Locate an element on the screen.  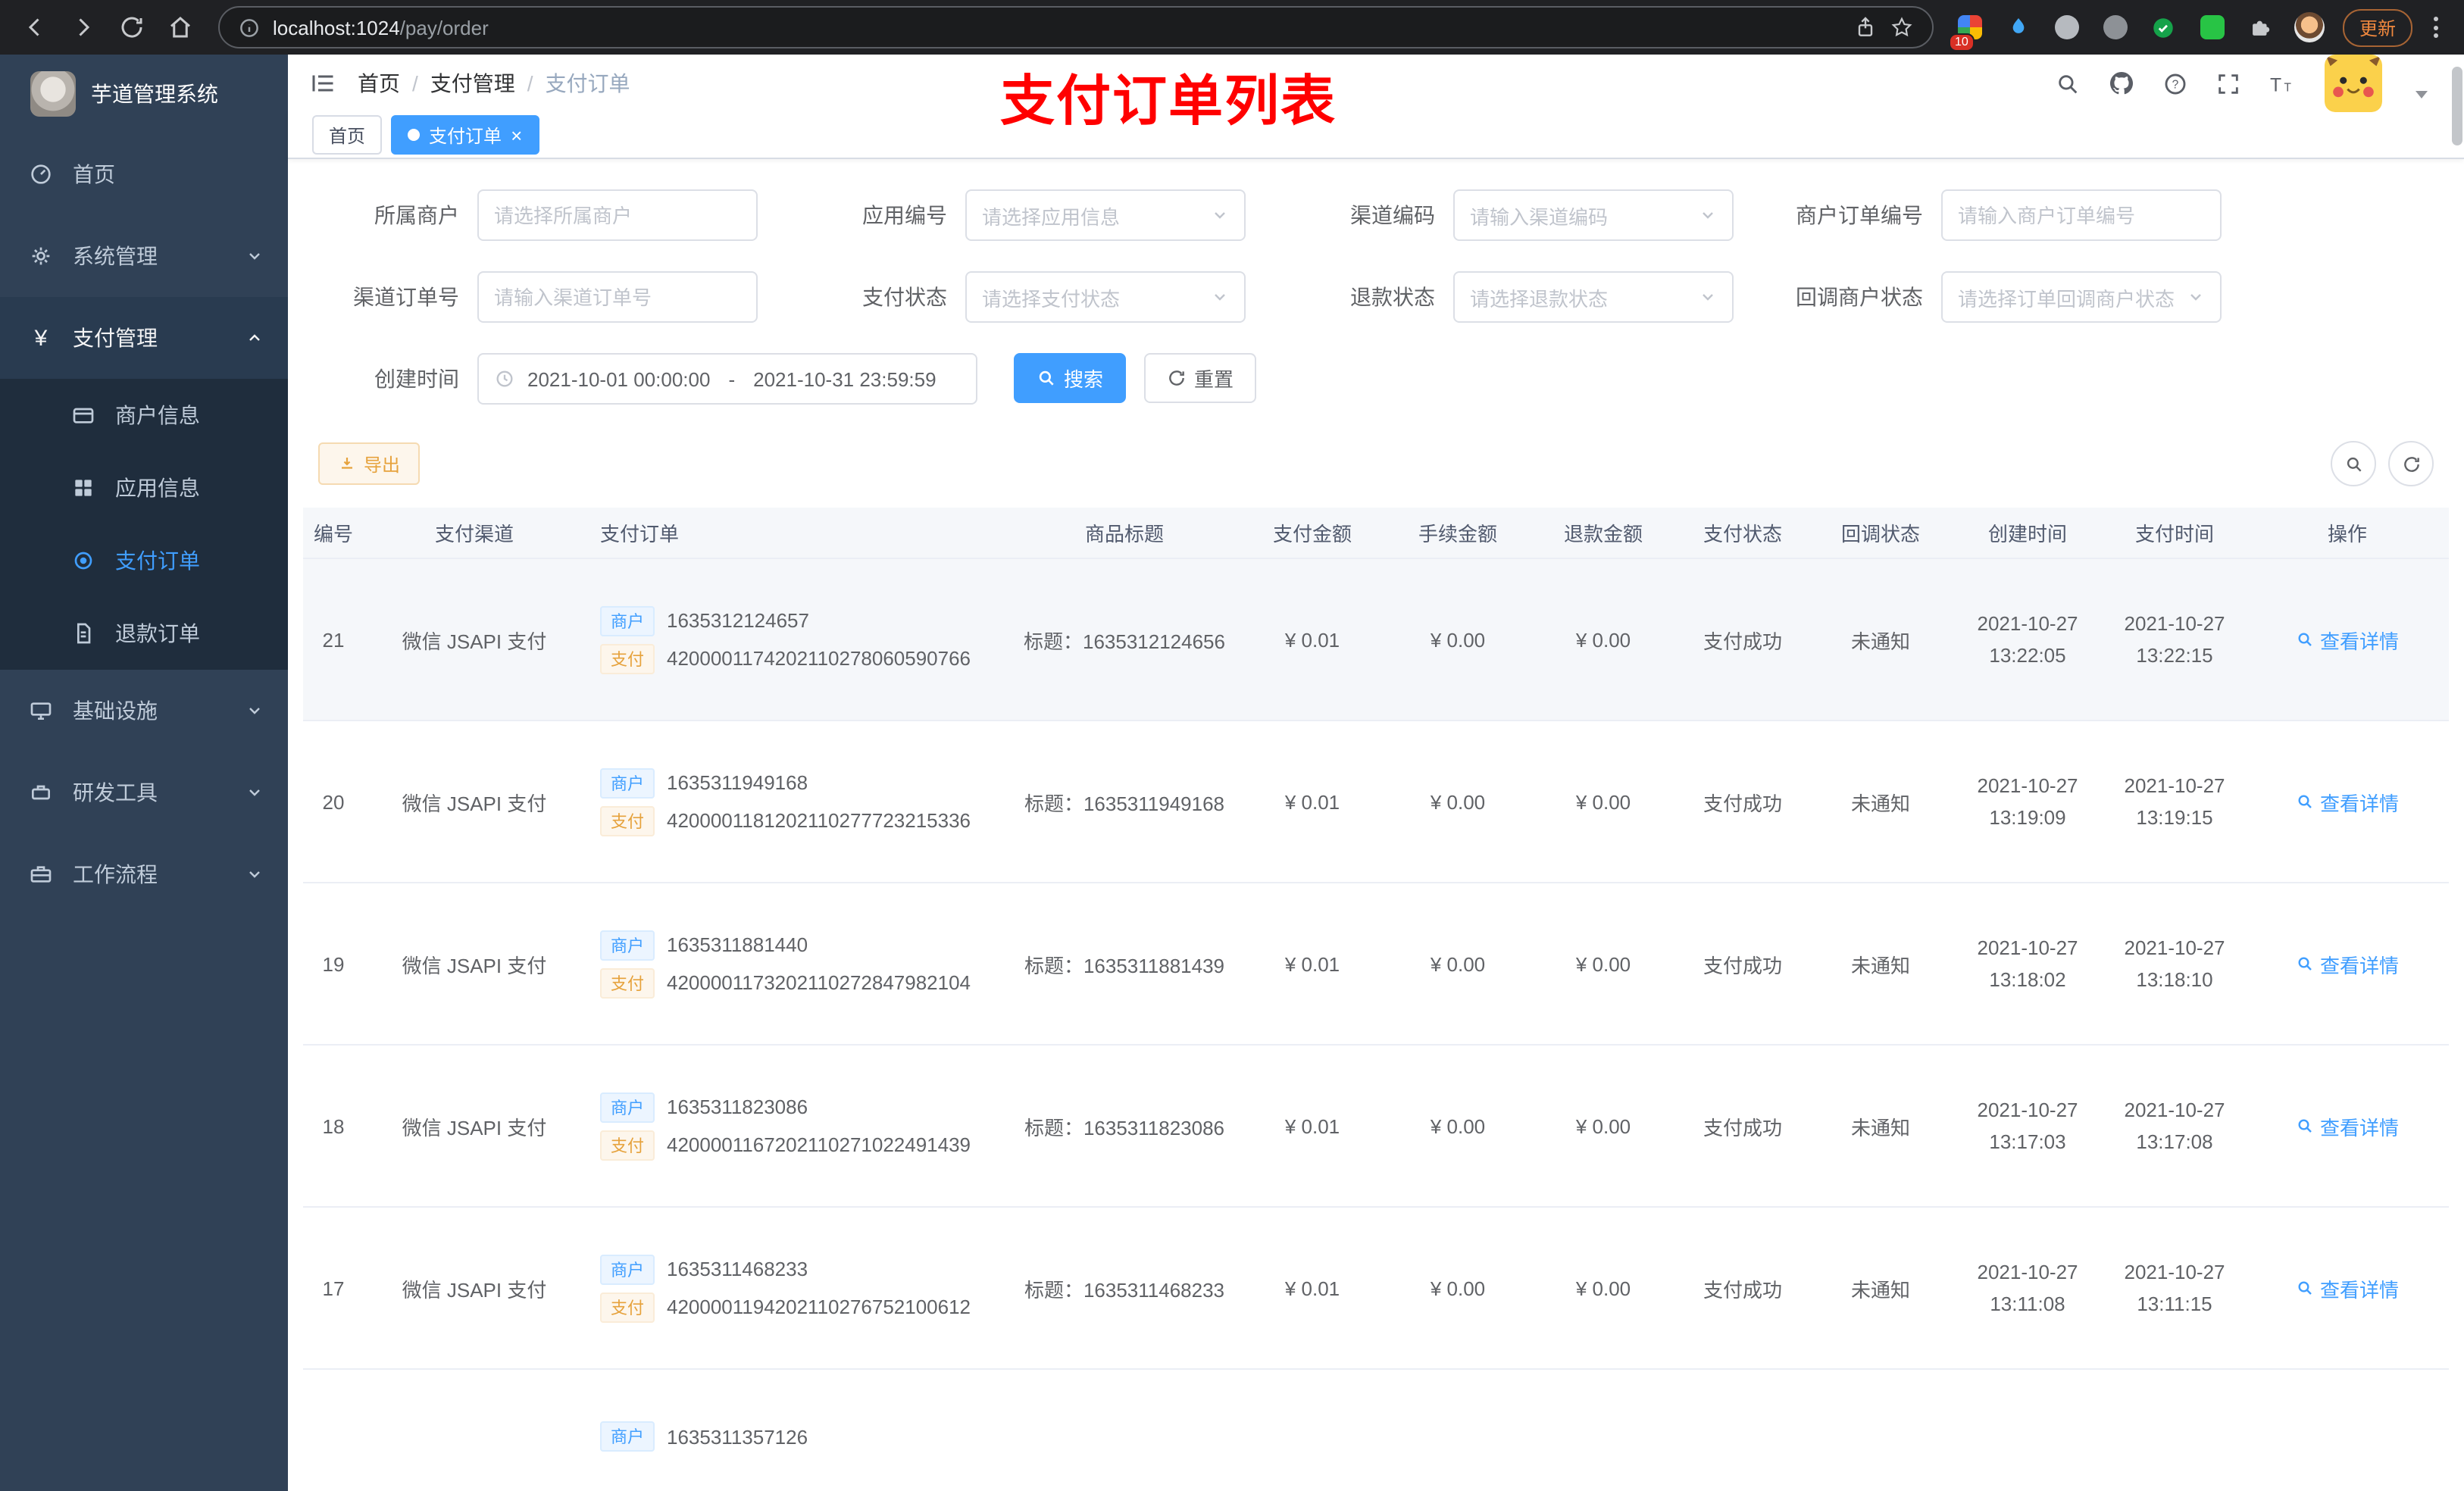
reload-button is located at coordinates (132, 27).